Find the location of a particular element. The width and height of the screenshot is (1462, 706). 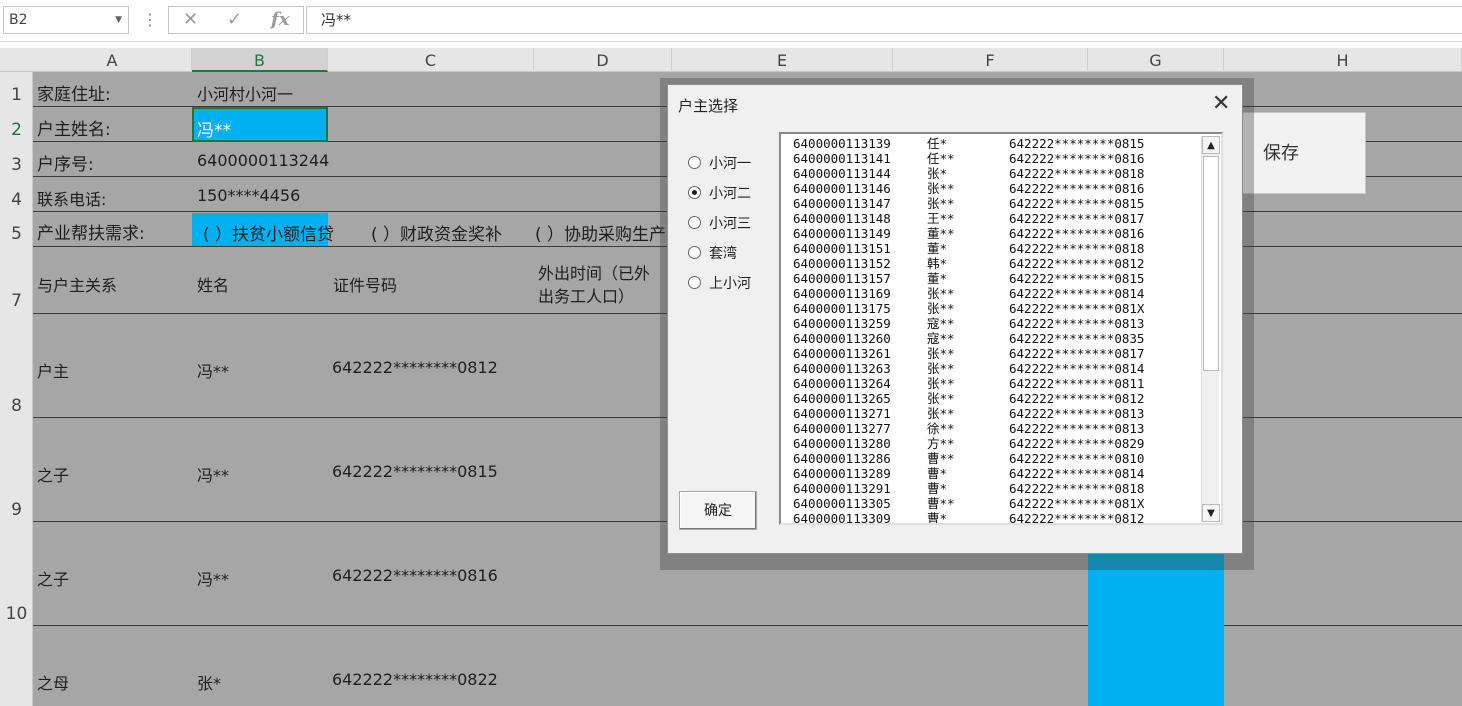

householder-name: 曹* is located at coordinates (937, 473).